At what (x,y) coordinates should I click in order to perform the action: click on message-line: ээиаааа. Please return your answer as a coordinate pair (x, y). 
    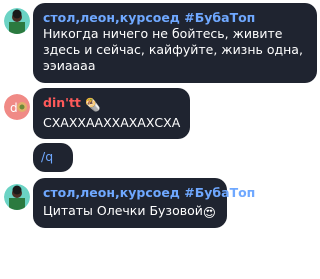
    Looking at the image, I should click on (69, 65).